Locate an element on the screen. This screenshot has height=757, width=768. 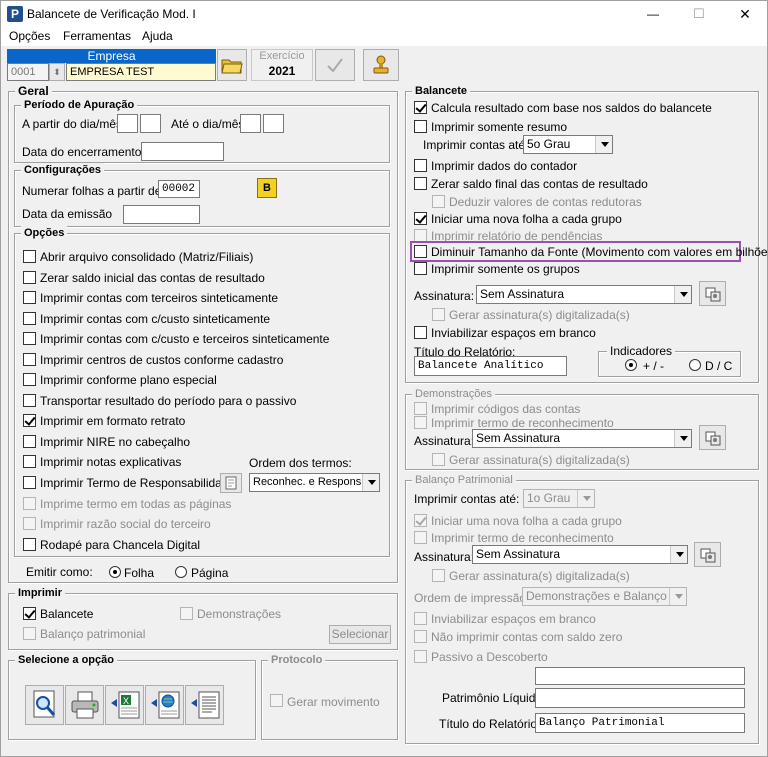
title-bar: P Balancete de Verificação Mod. I — ☐ ✕ is located at coordinates (384, 14).